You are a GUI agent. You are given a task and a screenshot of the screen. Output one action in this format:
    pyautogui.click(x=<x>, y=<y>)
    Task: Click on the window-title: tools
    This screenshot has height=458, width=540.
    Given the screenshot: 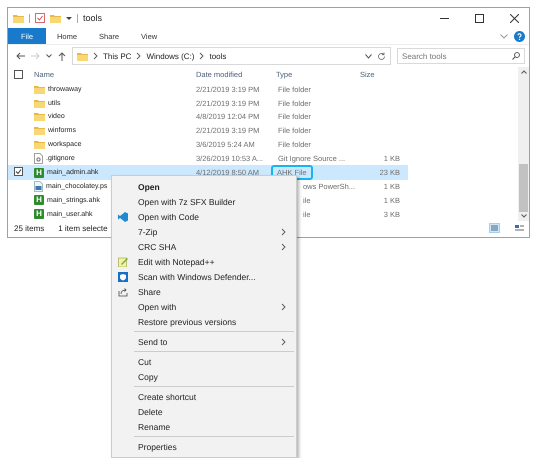 What is the action you would take?
    pyautogui.click(x=92, y=18)
    